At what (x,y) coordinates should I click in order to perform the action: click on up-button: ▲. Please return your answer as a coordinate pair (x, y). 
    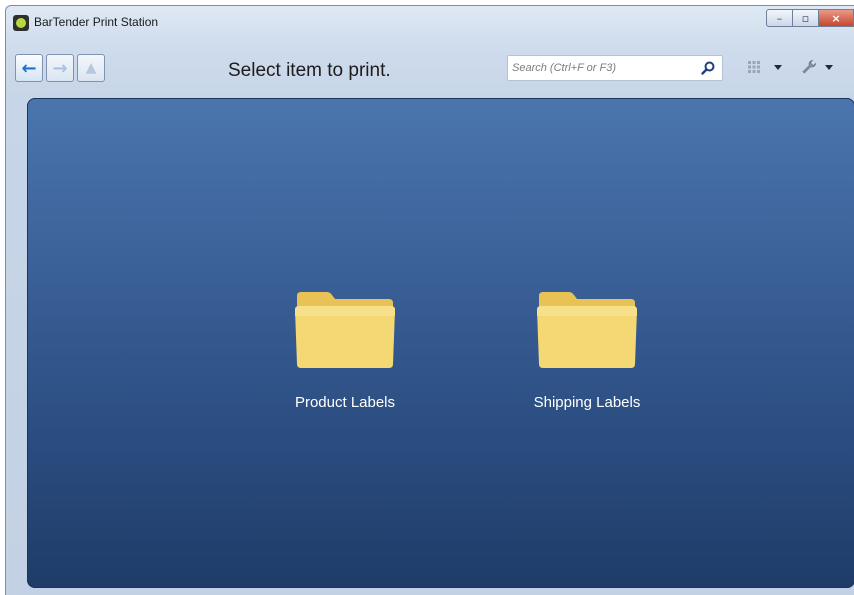
    Looking at the image, I should click on (91, 68).